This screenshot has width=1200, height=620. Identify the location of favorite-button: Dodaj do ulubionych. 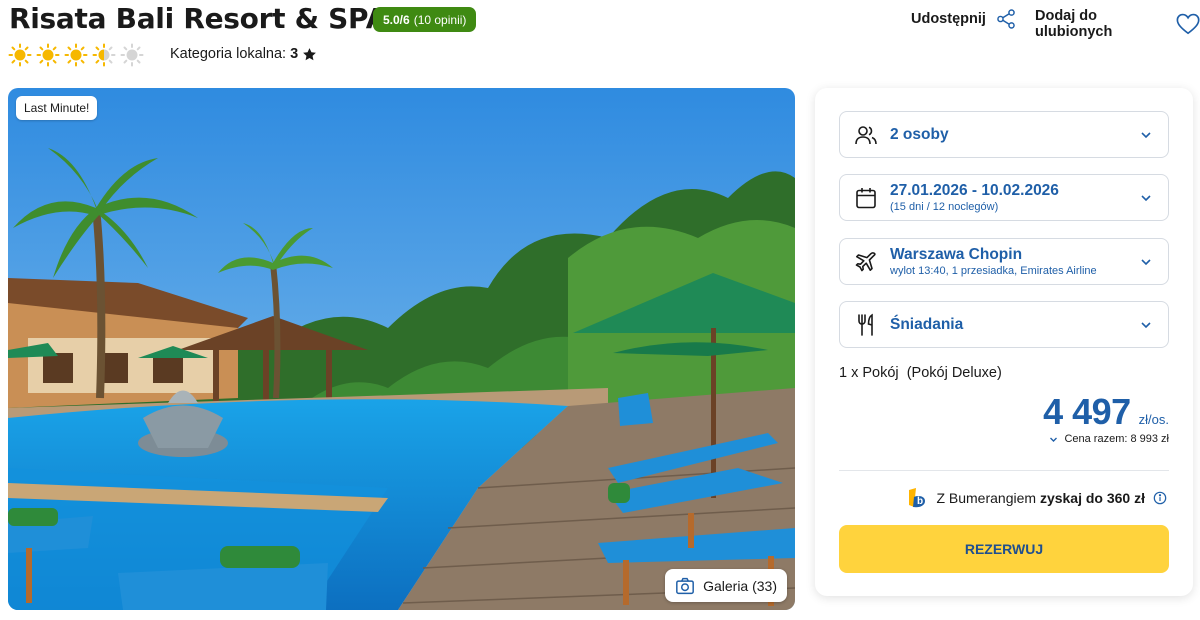
(1117, 24).